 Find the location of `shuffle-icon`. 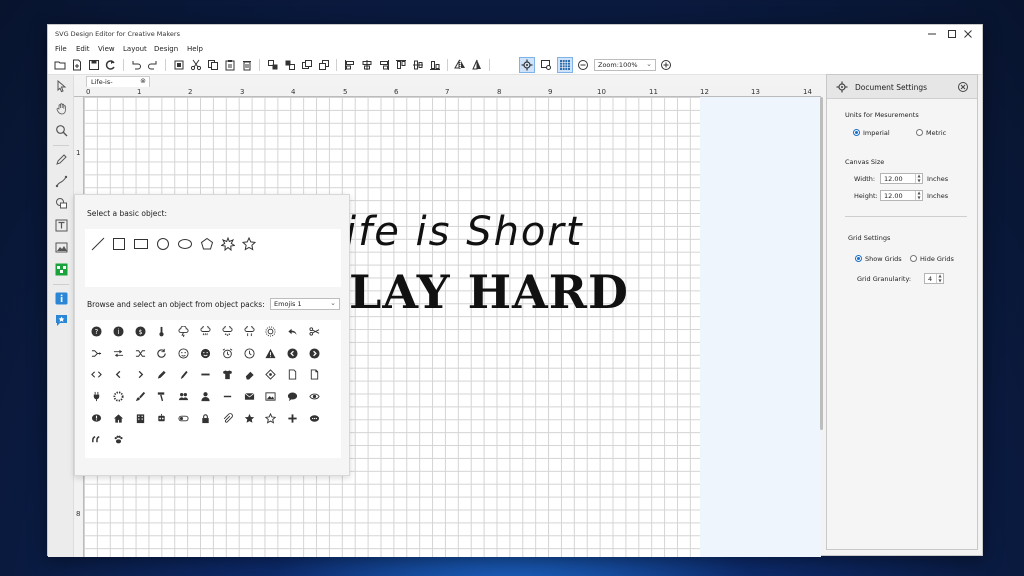

shuffle-icon is located at coordinates (140, 353).